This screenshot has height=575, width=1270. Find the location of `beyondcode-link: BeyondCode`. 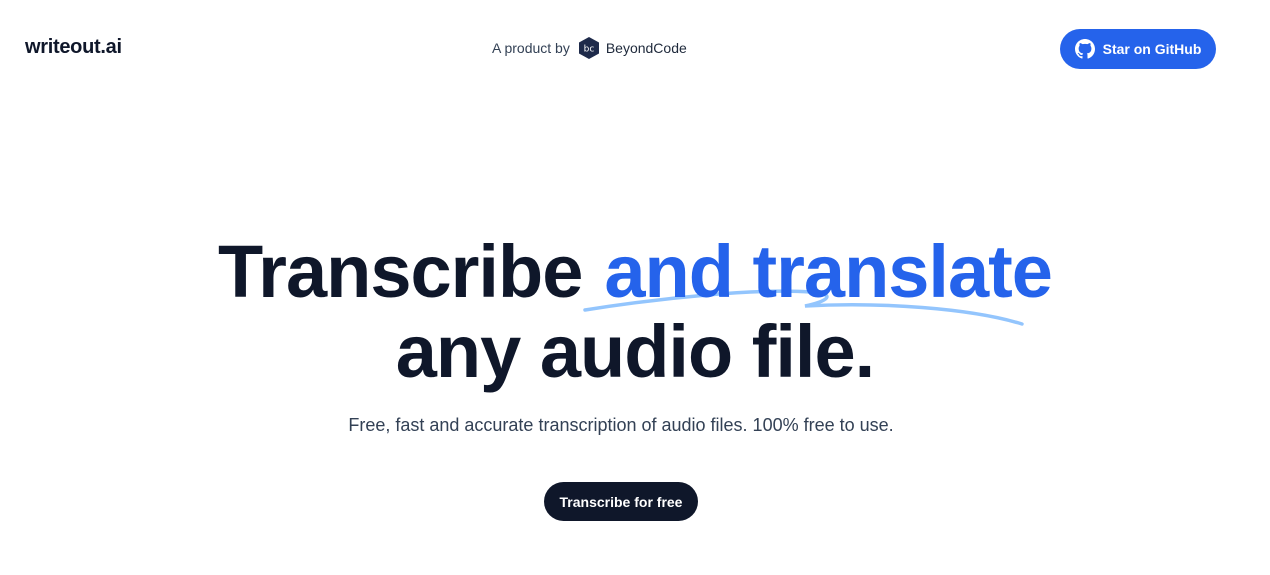

beyondcode-link: BeyondCode is located at coordinates (646, 48).